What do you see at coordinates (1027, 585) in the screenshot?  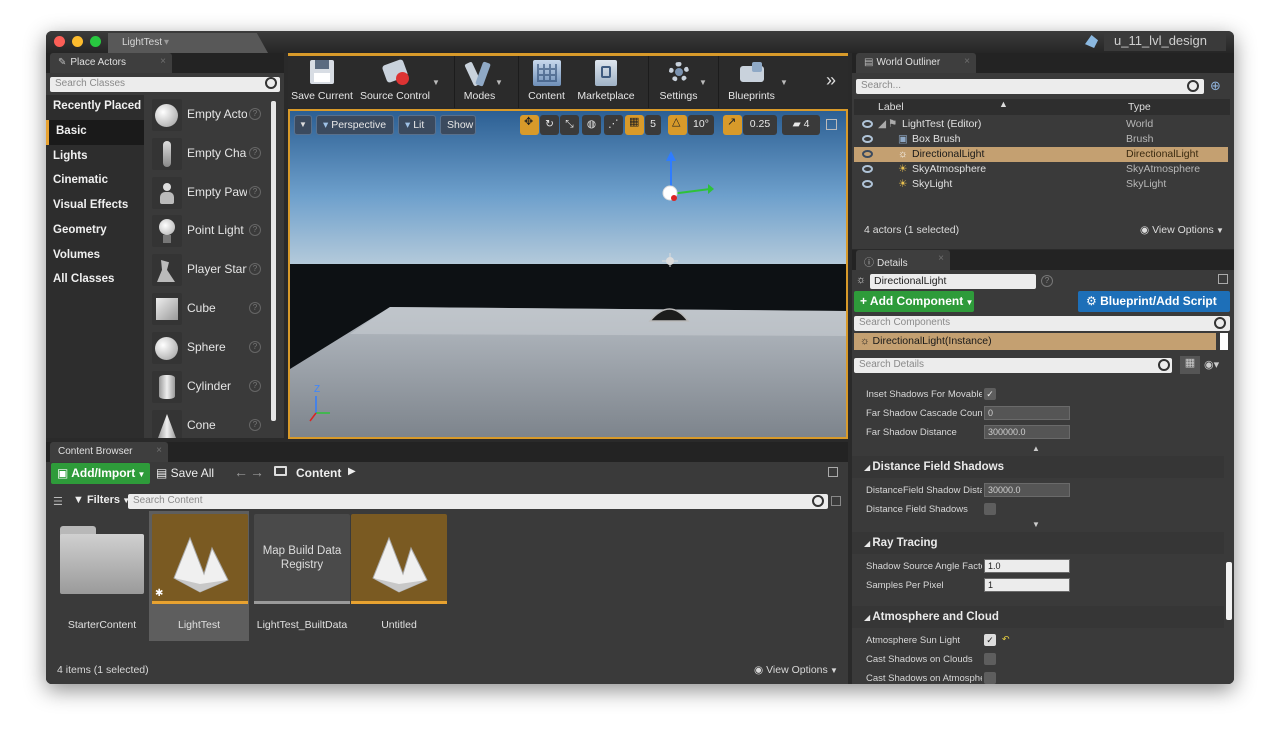 I see `samples-per-pixel-input: 1` at bounding box center [1027, 585].